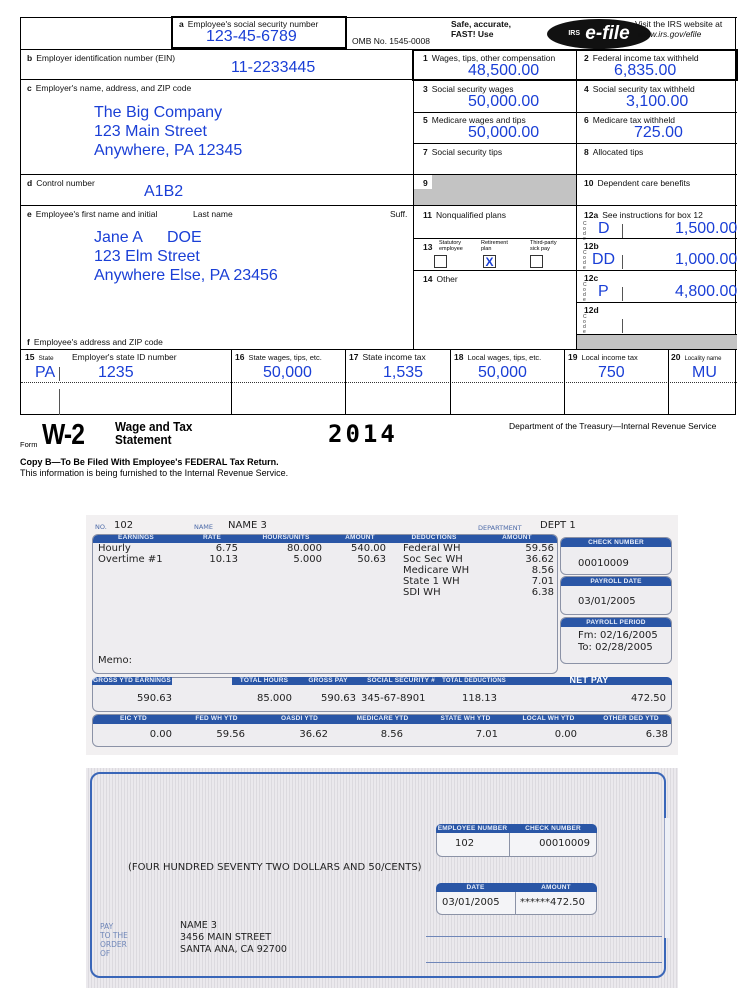 Image resolution: width=750 pixels, height=1000 pixels. Describe the element at coordinates (223, 559) in the screenshot. I see `earning-rate: 10.13` at that location.